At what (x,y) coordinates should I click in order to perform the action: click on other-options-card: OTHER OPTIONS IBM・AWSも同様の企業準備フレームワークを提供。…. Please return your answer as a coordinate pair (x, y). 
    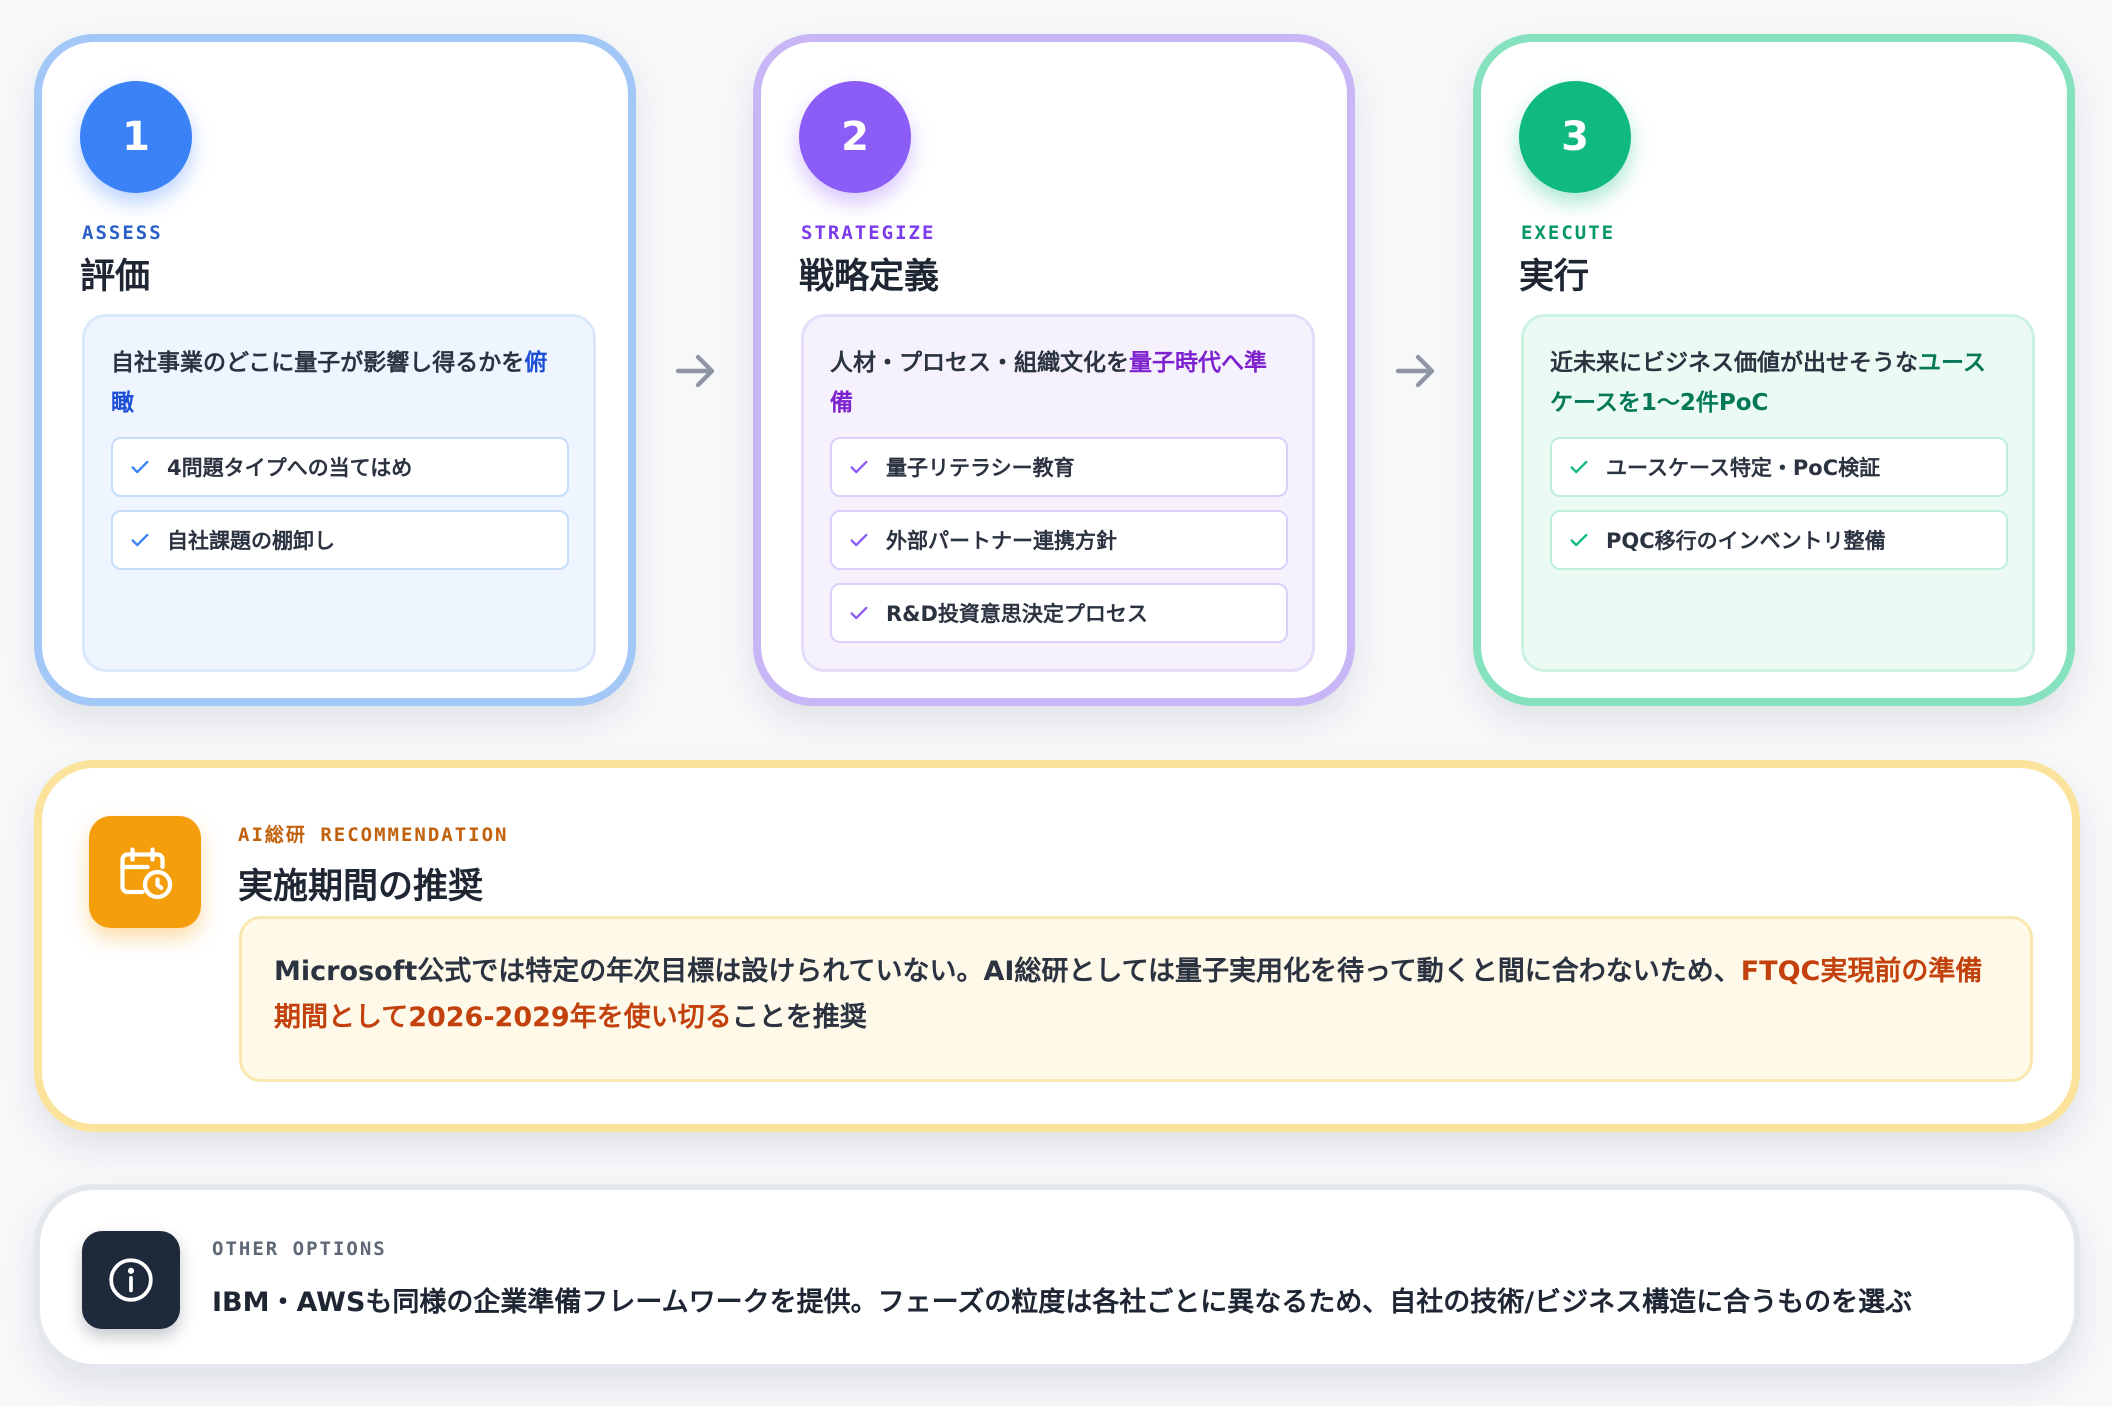
    Looking at the image, I should click on (1057, 1277).